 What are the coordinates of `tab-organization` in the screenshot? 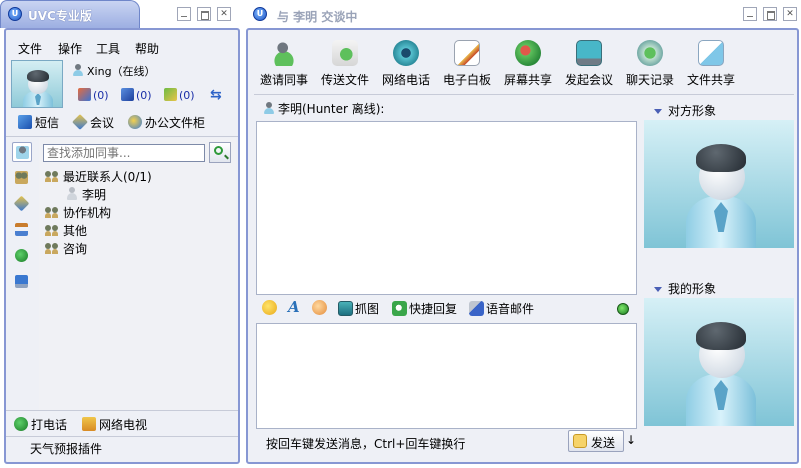 It's located at (22, 230).